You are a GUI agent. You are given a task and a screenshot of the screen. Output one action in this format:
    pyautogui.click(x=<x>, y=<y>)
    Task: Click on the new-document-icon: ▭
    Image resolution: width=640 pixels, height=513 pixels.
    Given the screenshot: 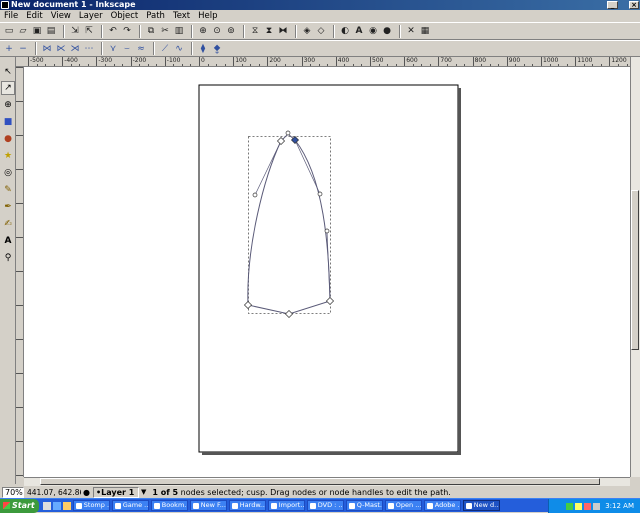 What is the action you would take?
    pyautogui.click(x=9, y=31)
    